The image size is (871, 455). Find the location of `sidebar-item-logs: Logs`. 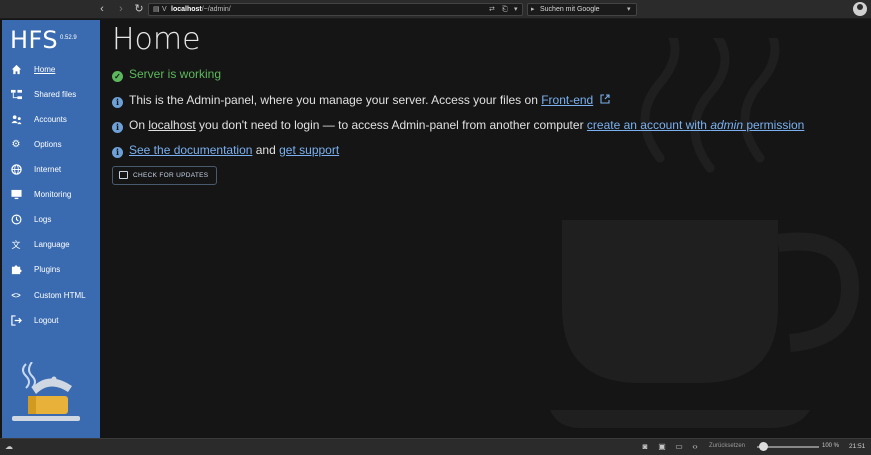

sidebar-item-logs: Logs is located at coordinates (51, 221).